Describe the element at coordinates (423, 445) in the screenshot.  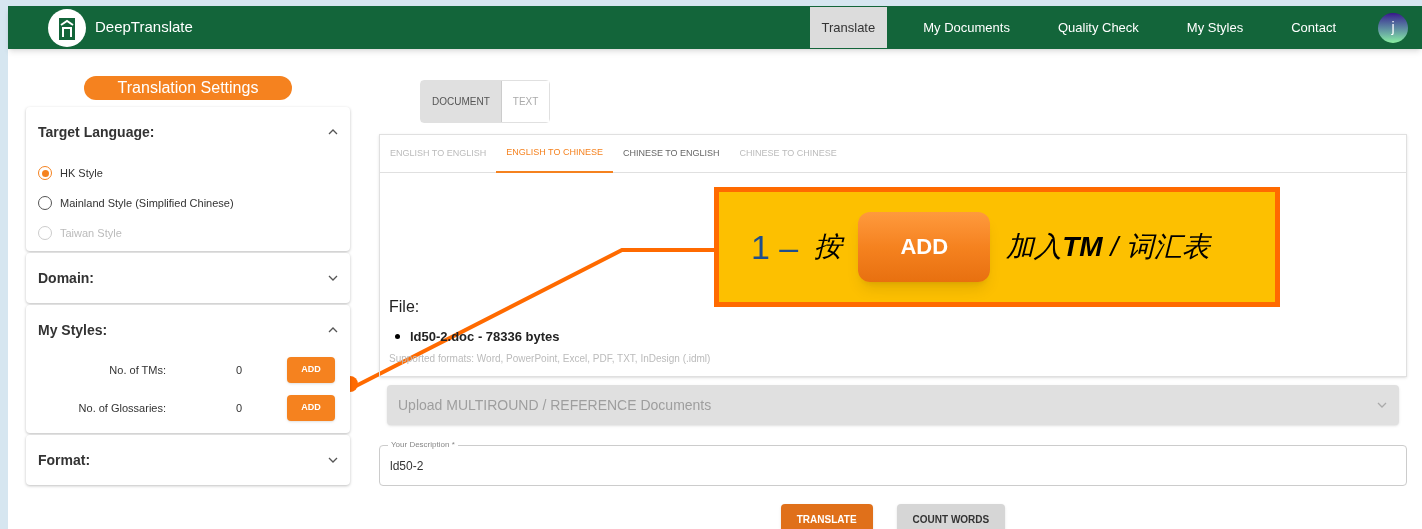
I see `field-label: Your Description *` at that location.